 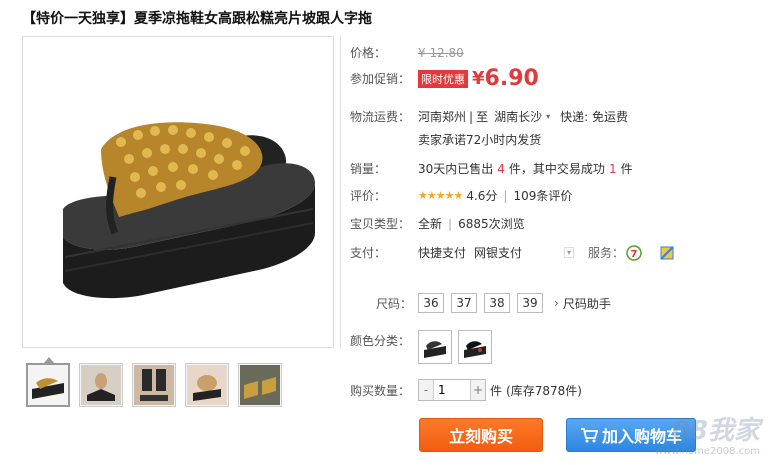 What do you see at coordinates (368, 196) in the screenshot?
I see `rating-label: 评价：` at bounding box center [368, 196].